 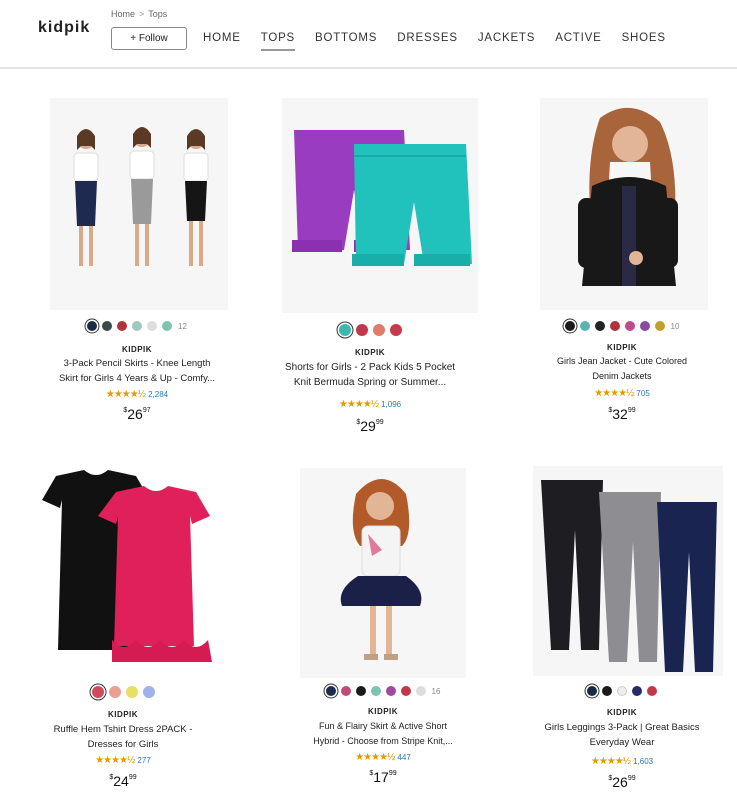 What do you see at coordinates (392, 773) in the screenshot?
I see `price-cents: 99` at bounding box center [392, 773].